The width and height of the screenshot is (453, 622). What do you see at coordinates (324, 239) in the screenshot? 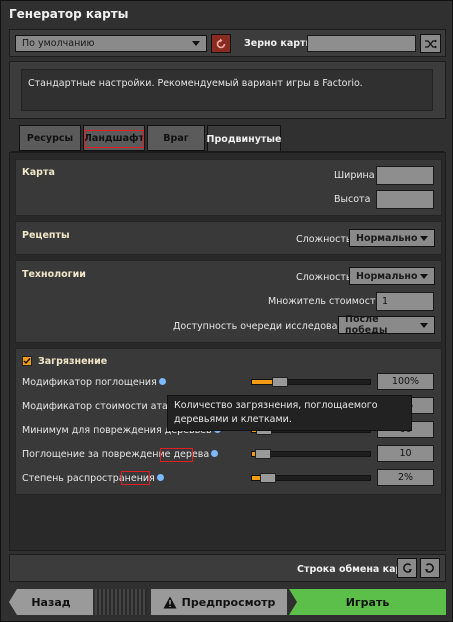
I see `recipe-difficulty-label: Сложность` at bounding box center [324, 239].